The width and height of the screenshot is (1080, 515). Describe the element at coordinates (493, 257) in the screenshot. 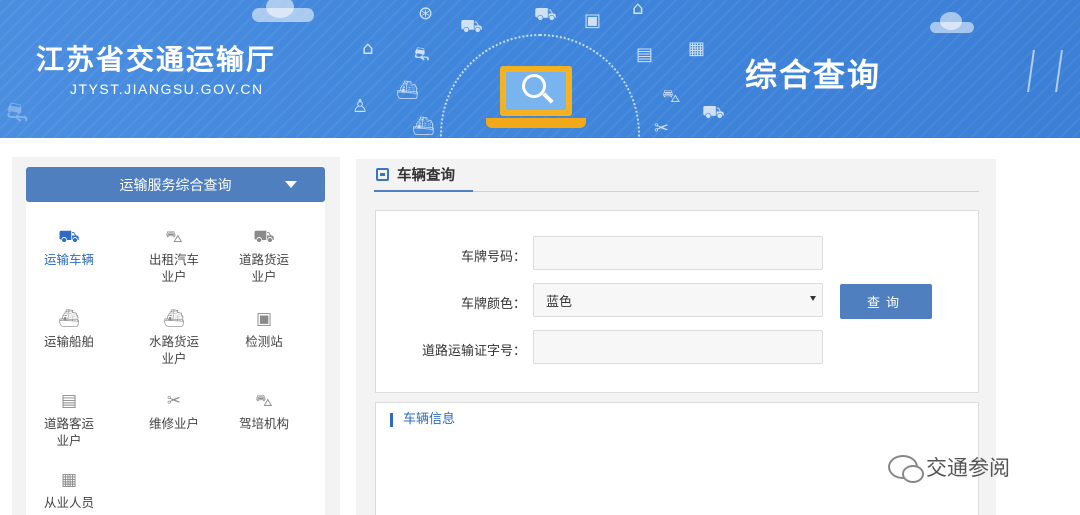

I see `plate-number-label: 车牌号码：` at that location.